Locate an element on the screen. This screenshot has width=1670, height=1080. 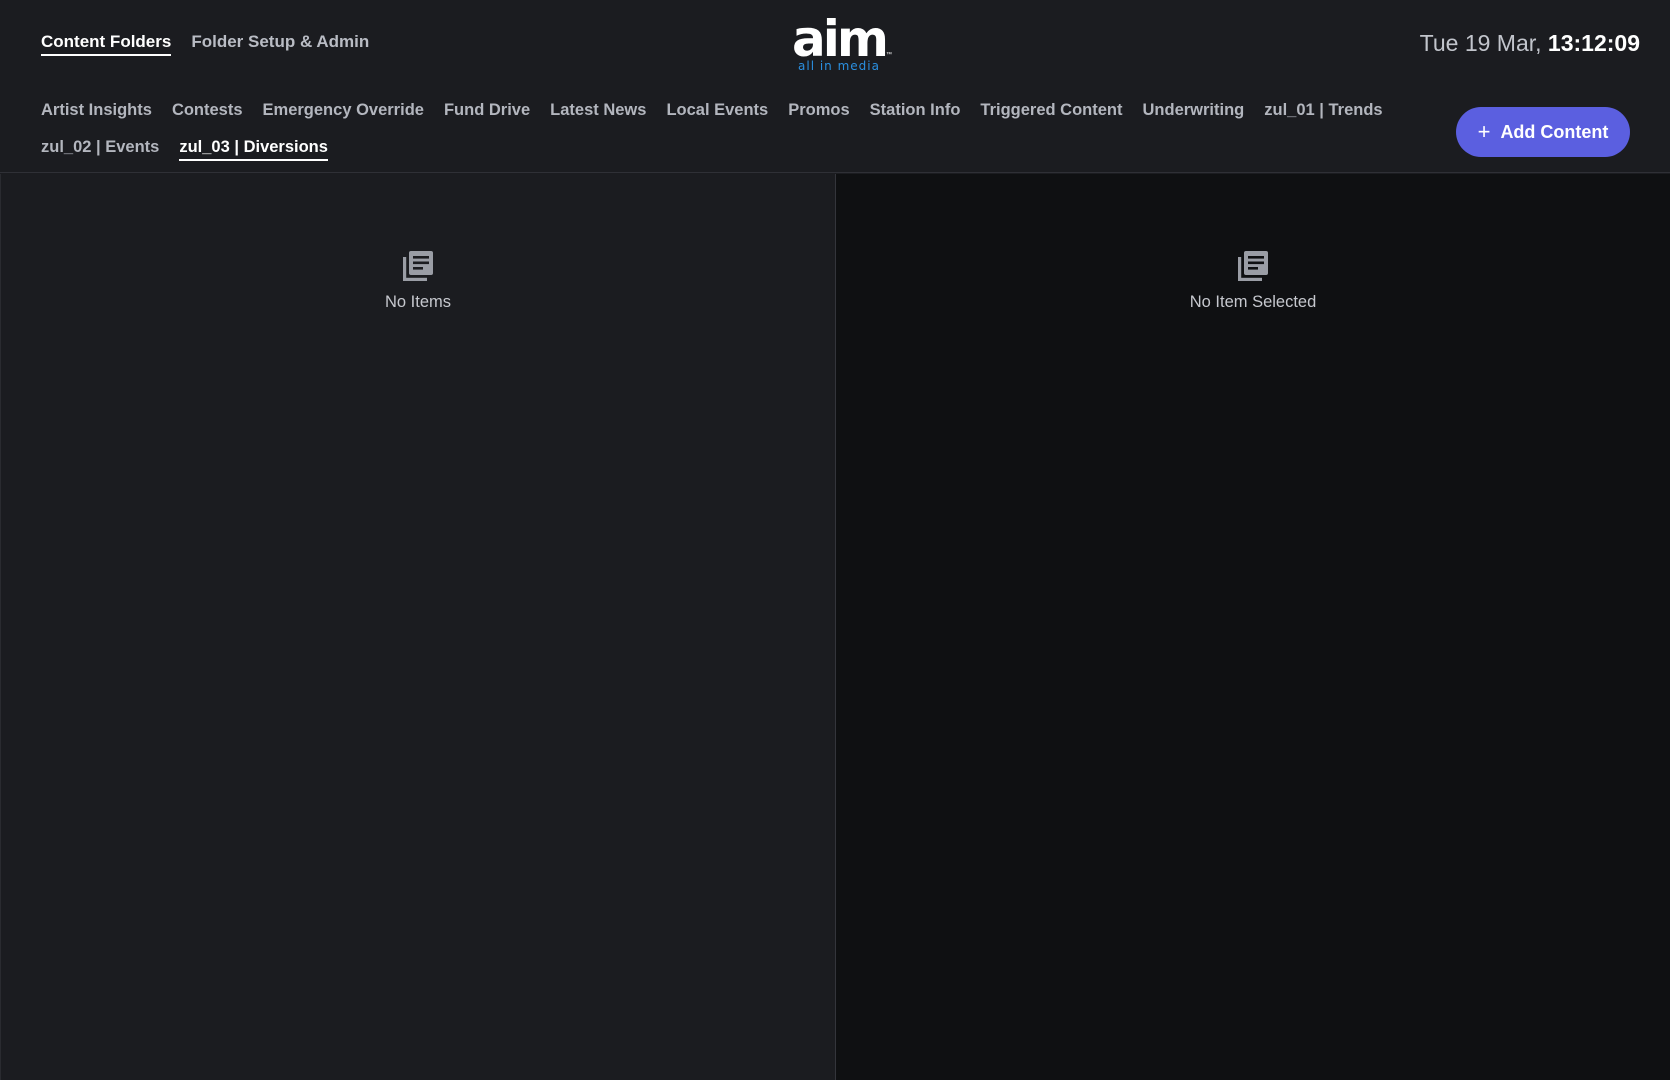
clock-date: Tue 19 Mar, is located at coordinates (1480, 43).